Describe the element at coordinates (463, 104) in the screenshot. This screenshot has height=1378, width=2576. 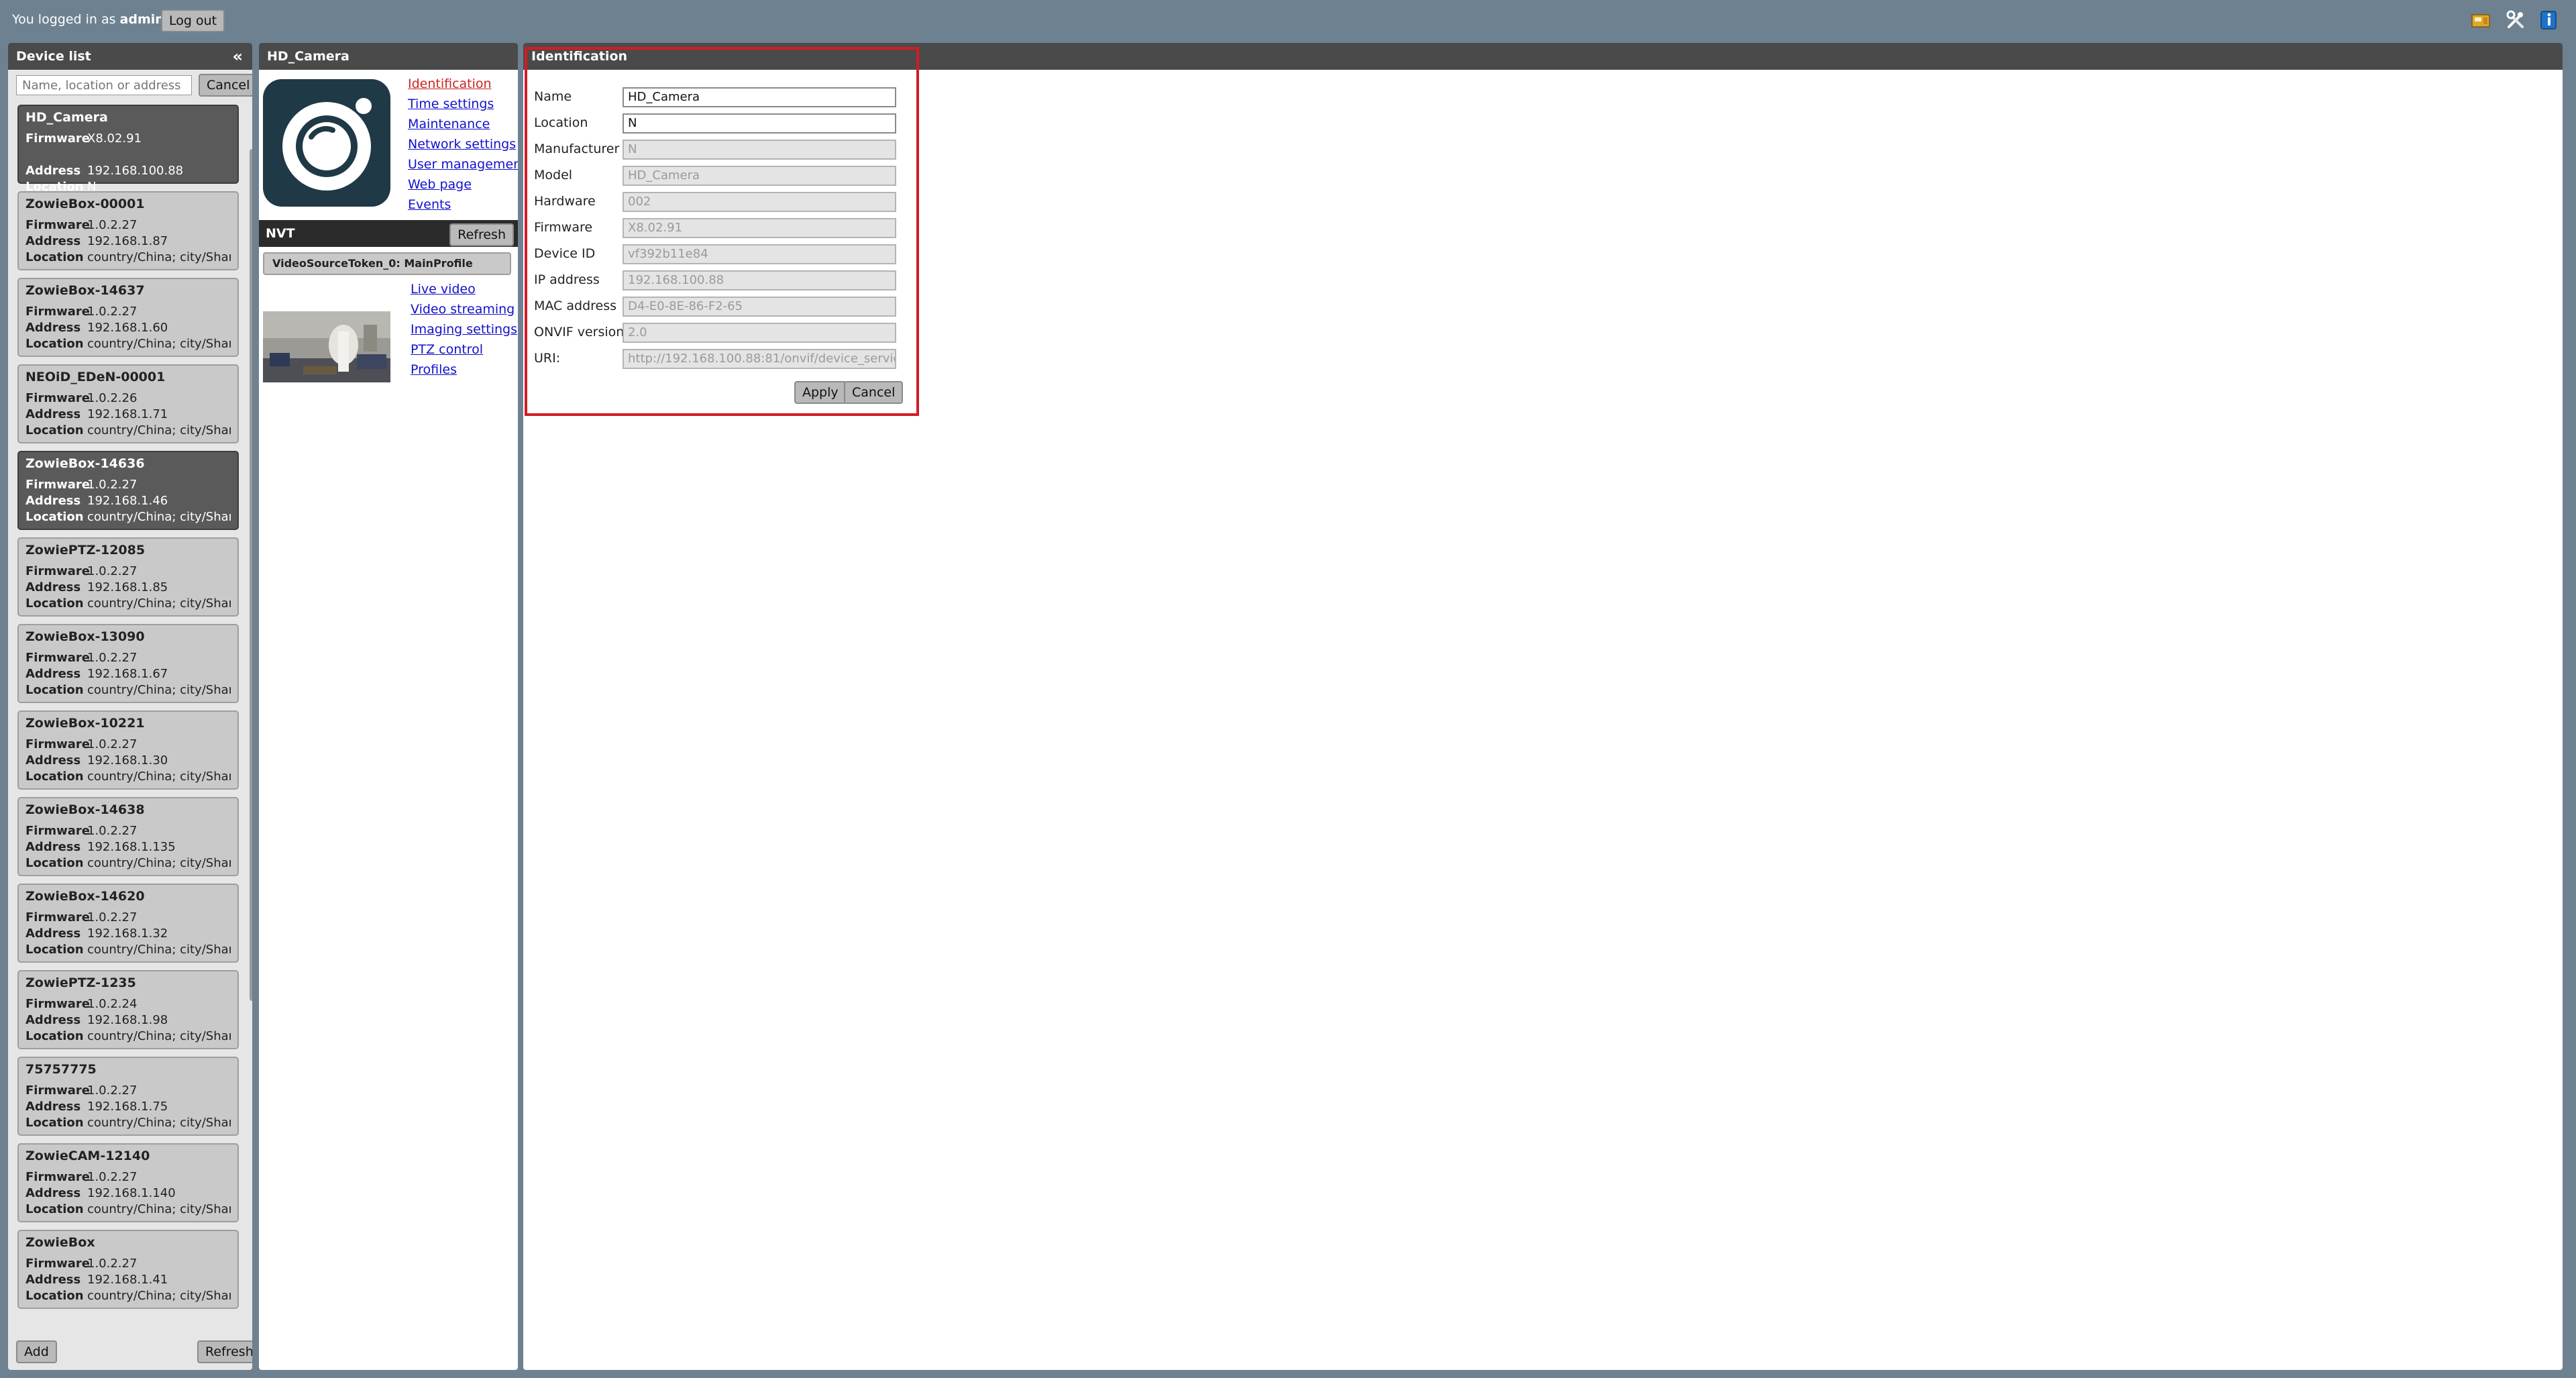
I see `menu-time-settings: Time settings` at that location.